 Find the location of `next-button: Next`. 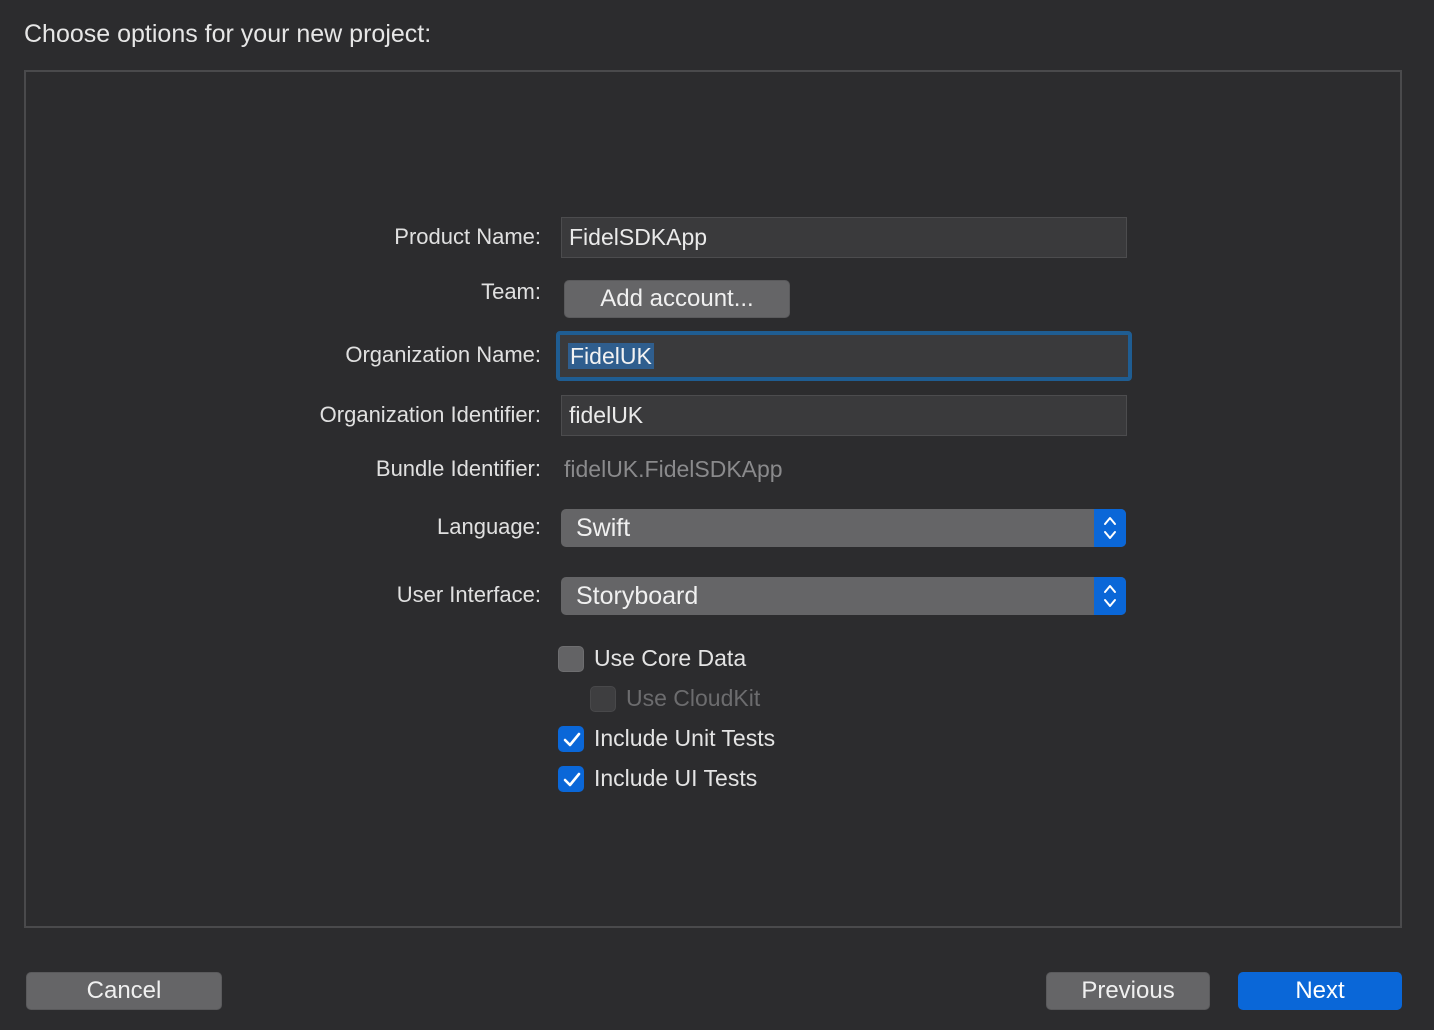

next-button: Next is located at coordinates (1320, 991).